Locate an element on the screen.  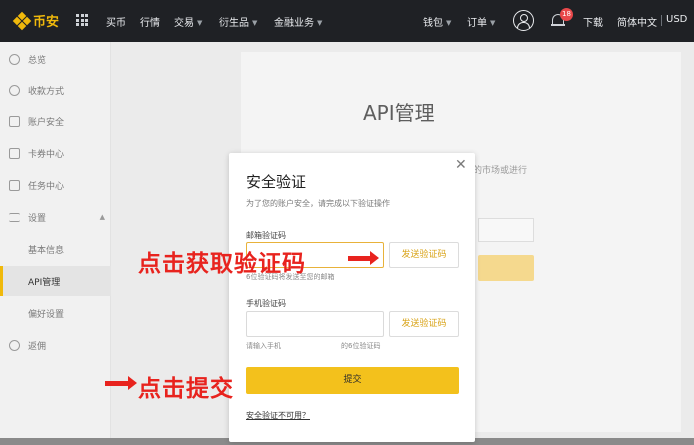
verification-unavailable-link: 安全验证不可用？ is located at coordinates (278, 415).